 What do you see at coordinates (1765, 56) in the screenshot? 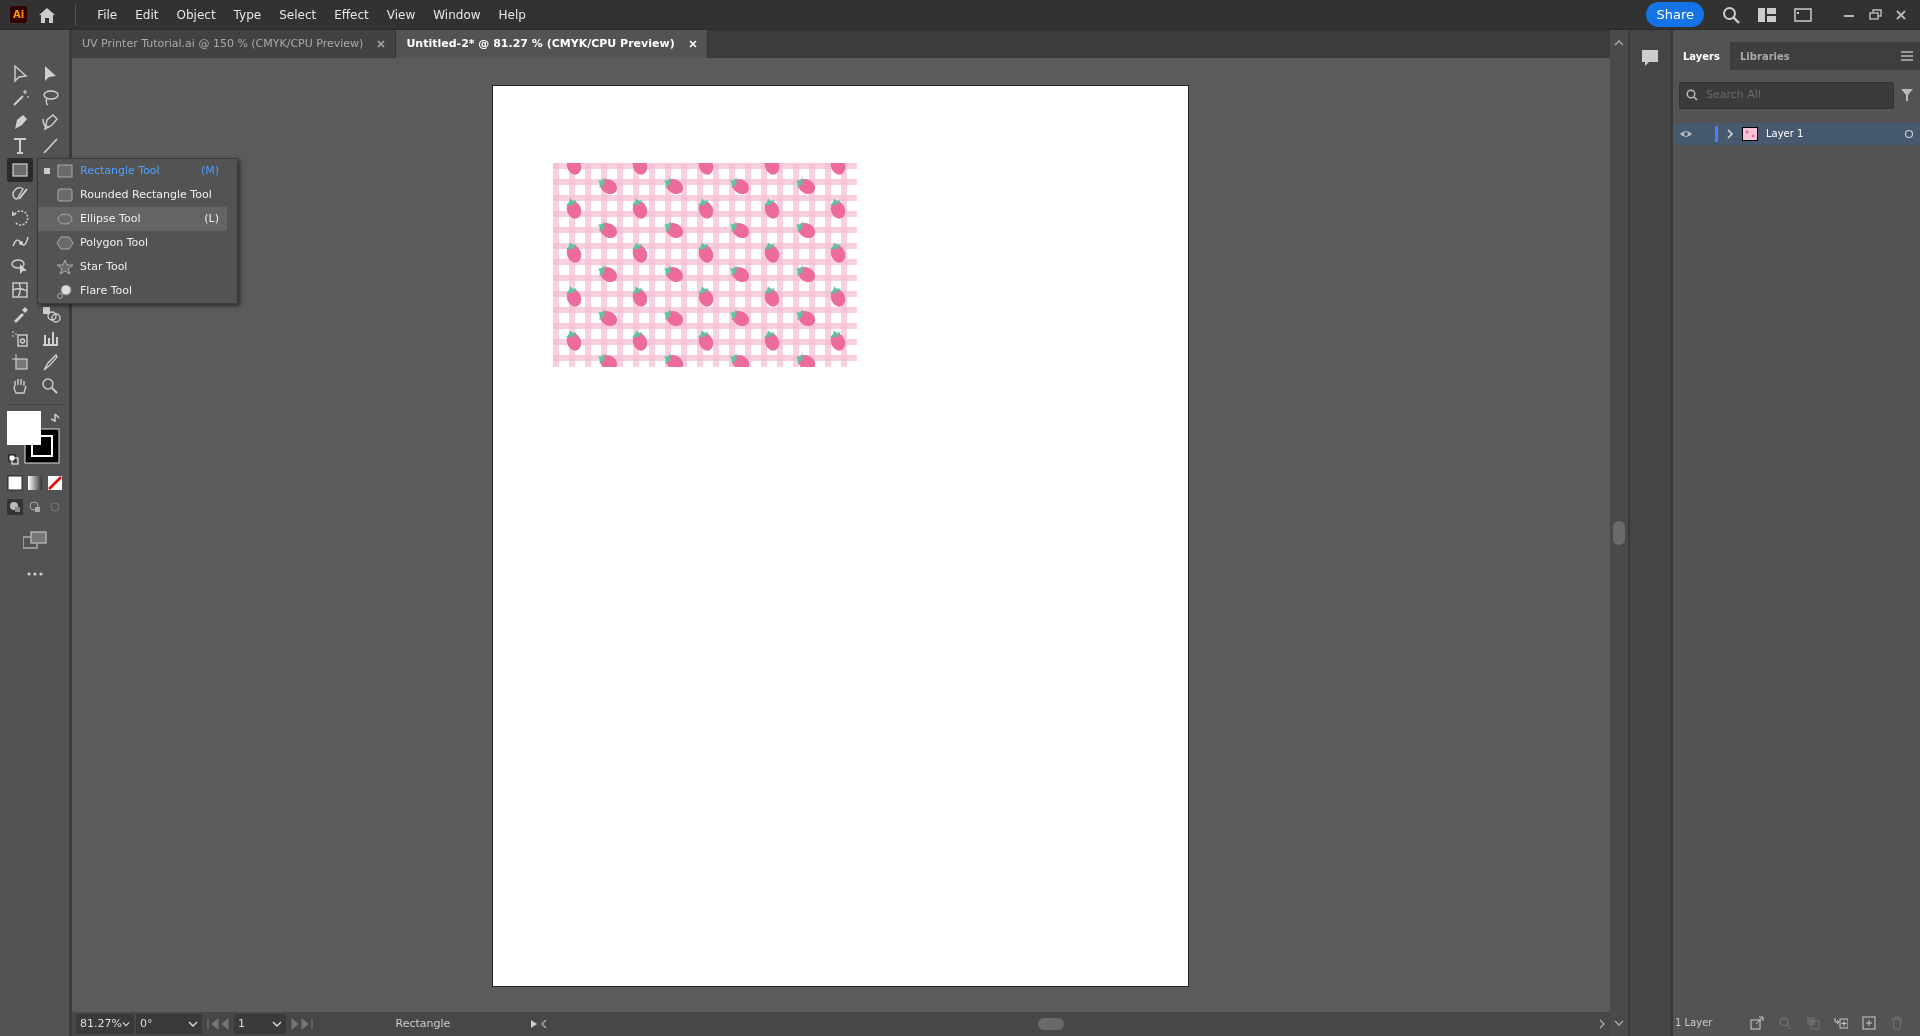
I see `panel-tab: Libraries` at bounding box center [1765, 56].